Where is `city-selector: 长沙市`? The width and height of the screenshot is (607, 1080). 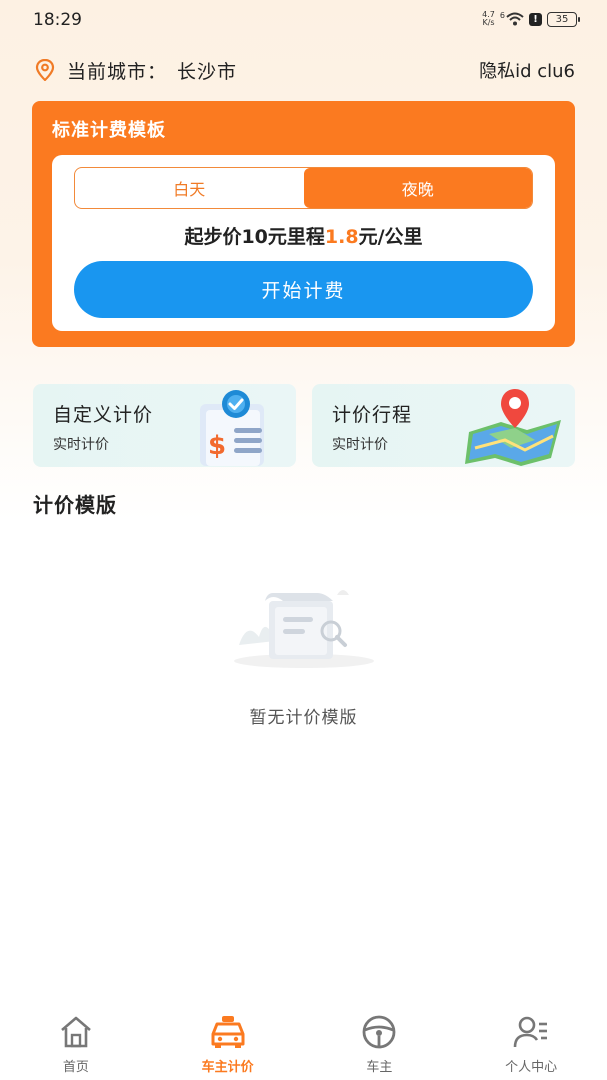 city-selector: 长沙市 is located at coordinates (207, 70).